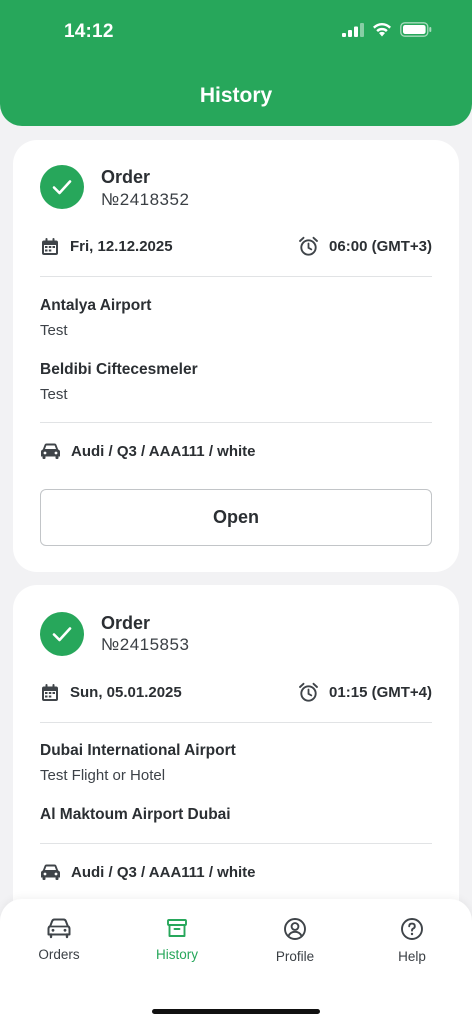 The width and height of the screenshot is (472, 1024). What do you see at coordinates (96, 305) in the screenshot?
I see `pickup-location: Antalya Airport` at bounding box center [96, 305].